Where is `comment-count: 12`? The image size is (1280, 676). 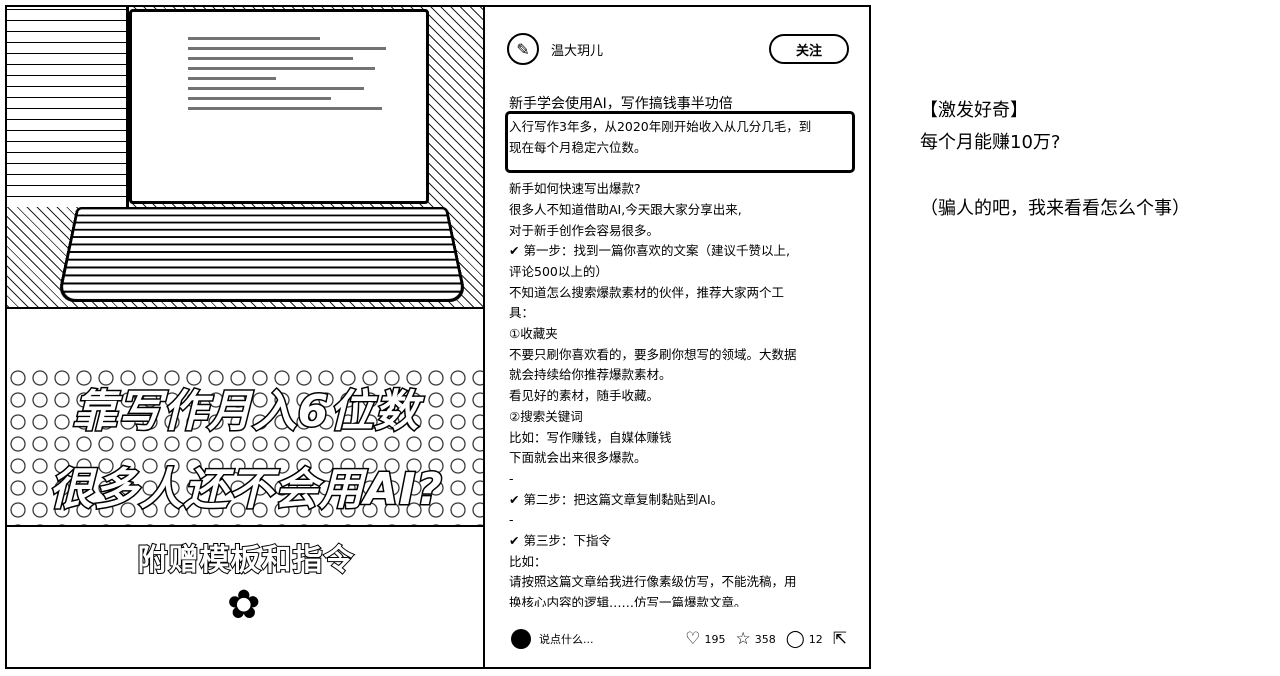 comment-count: 12 is located at coordinates (815, 639).